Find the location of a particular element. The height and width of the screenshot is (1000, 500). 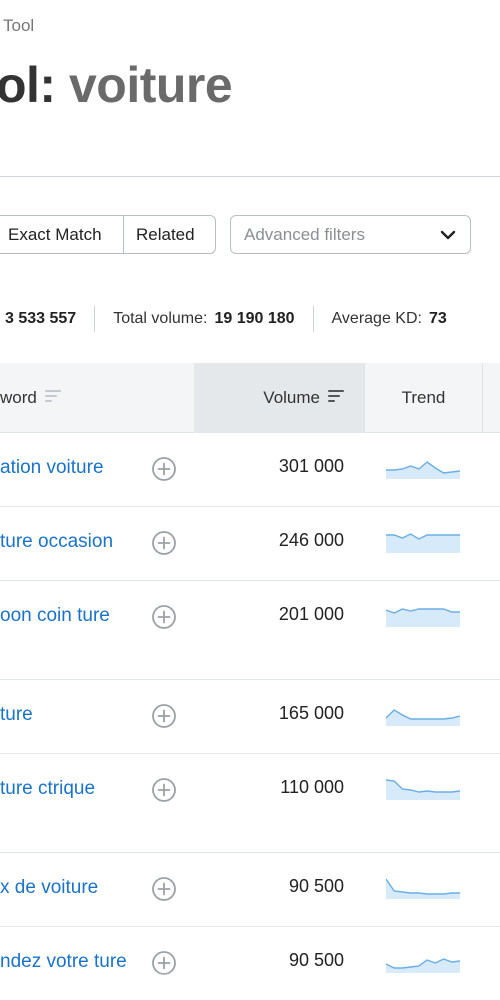

column-header-trend: Trend is located at coordinates (423, 398).